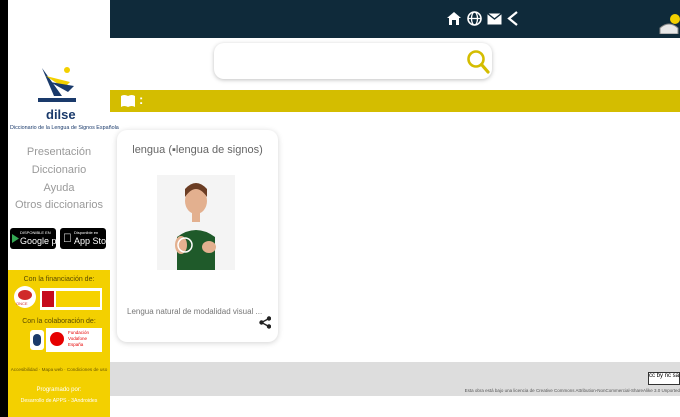 This screenshot has width=680, height=417. I want to click on book-icon, so click(128, 101).